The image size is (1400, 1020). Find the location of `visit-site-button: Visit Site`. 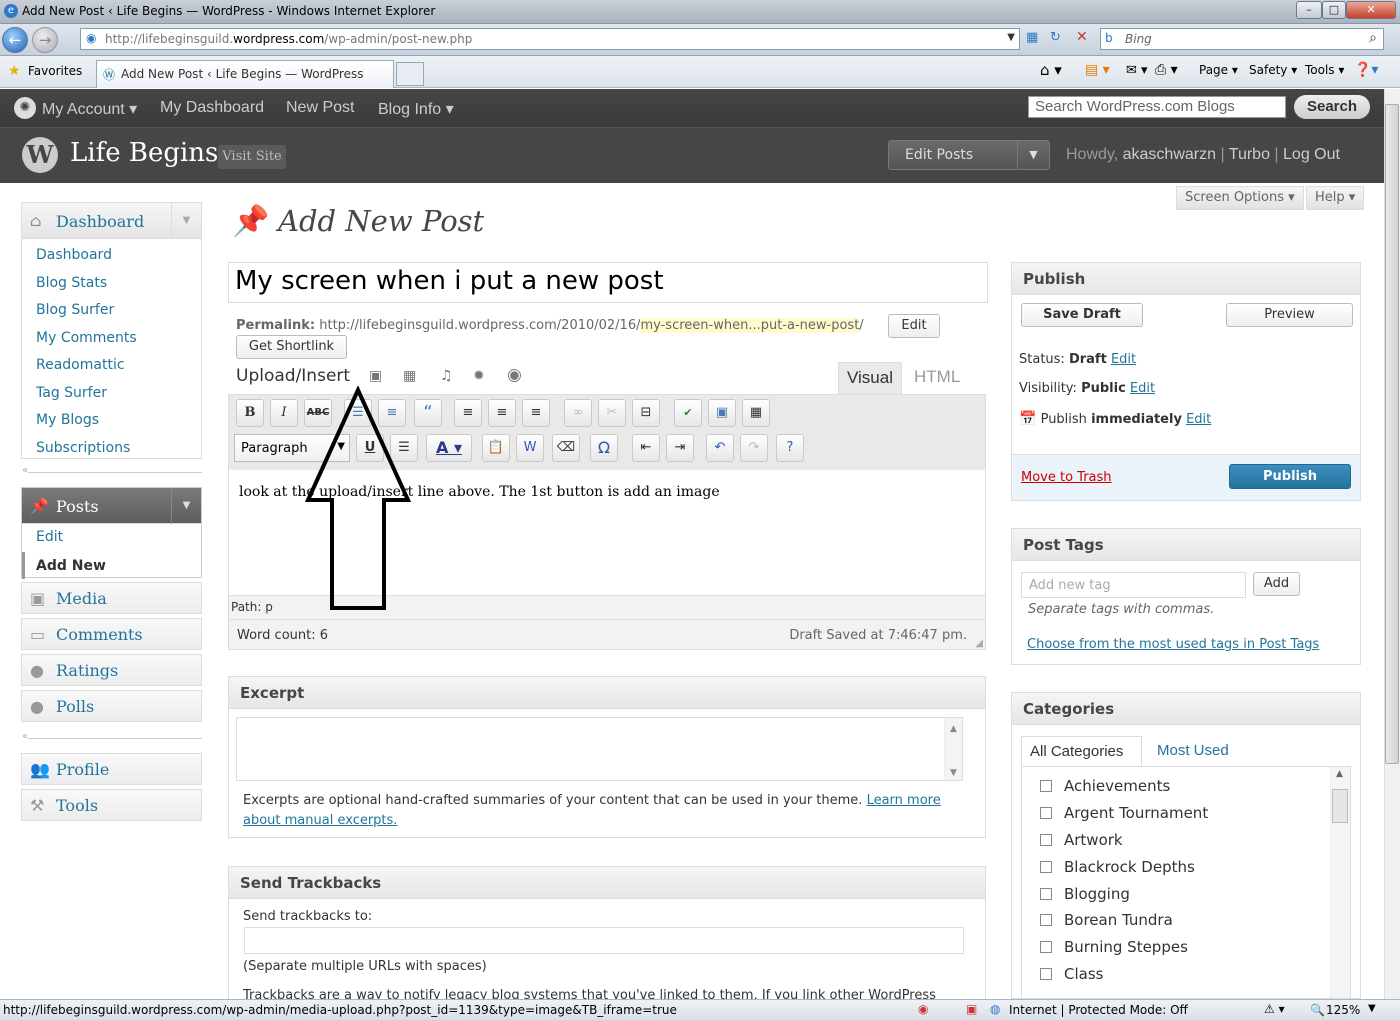

visit-site-button: Visit Site is located at coordinates (252, 157).